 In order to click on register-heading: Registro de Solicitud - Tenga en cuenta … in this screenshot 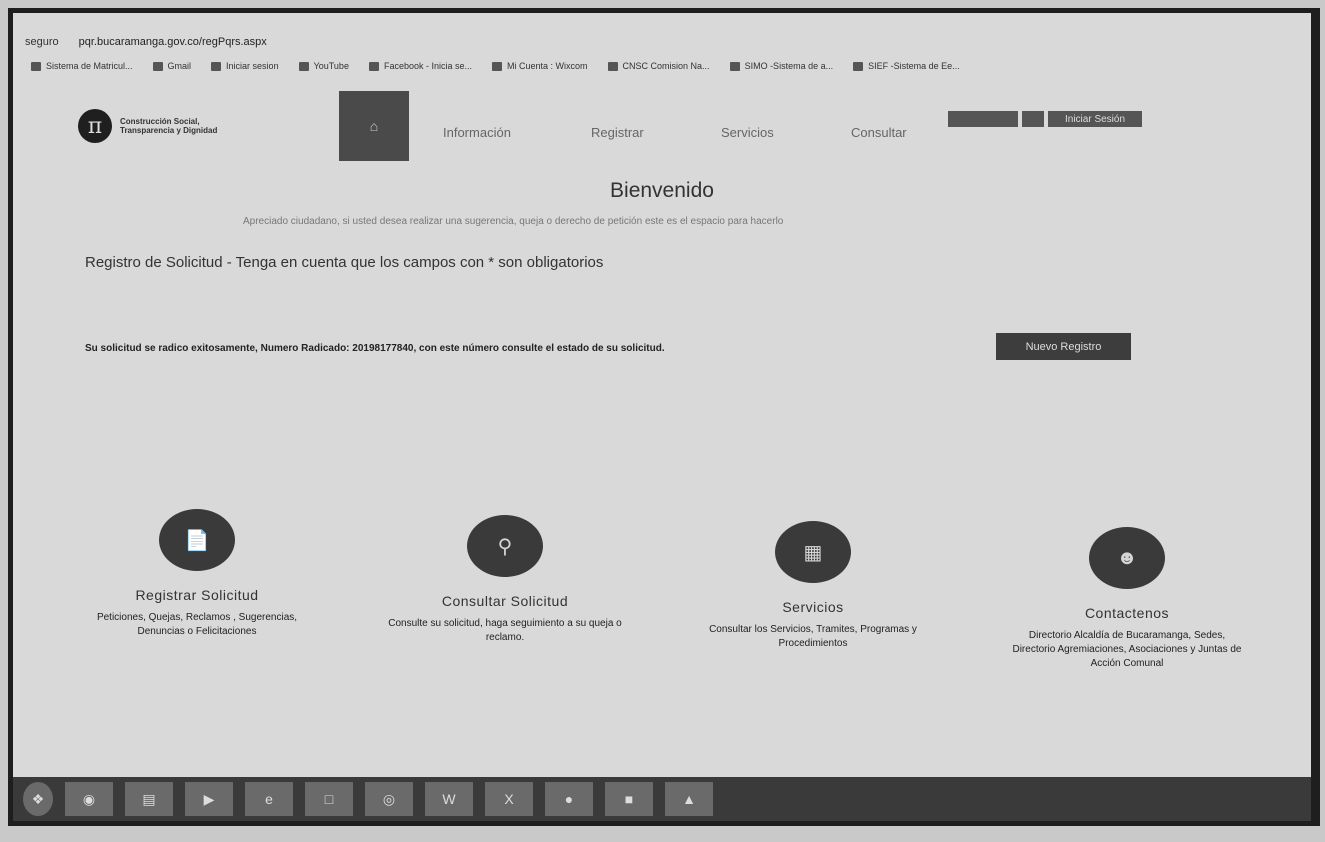, I will do `click(344, 262)`.